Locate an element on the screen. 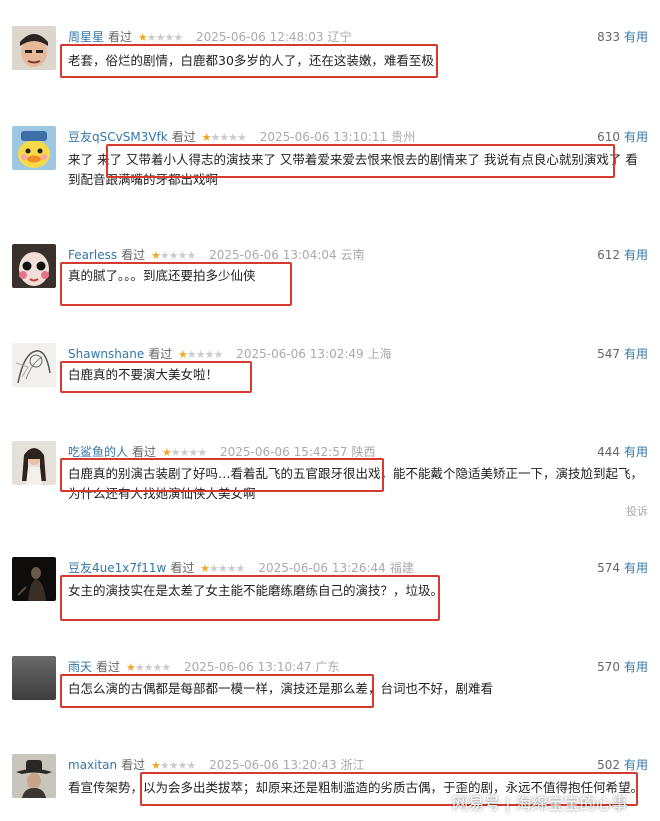  review-meta: 雨天 看过 ★★★★★ 2025-06-06 13:10:47 广东 is located at coordinates (203, 666).